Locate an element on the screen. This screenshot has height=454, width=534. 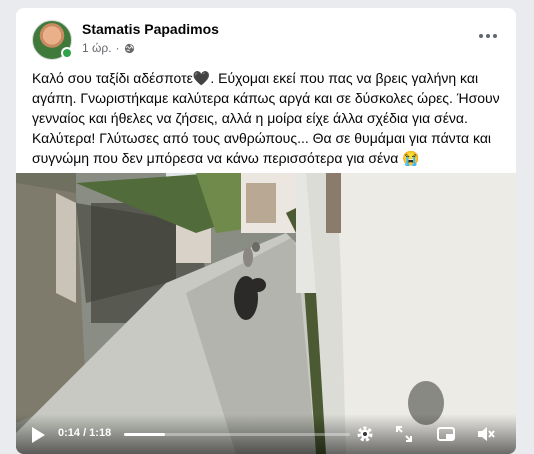
play-icon is located at coordinates (38, 435).